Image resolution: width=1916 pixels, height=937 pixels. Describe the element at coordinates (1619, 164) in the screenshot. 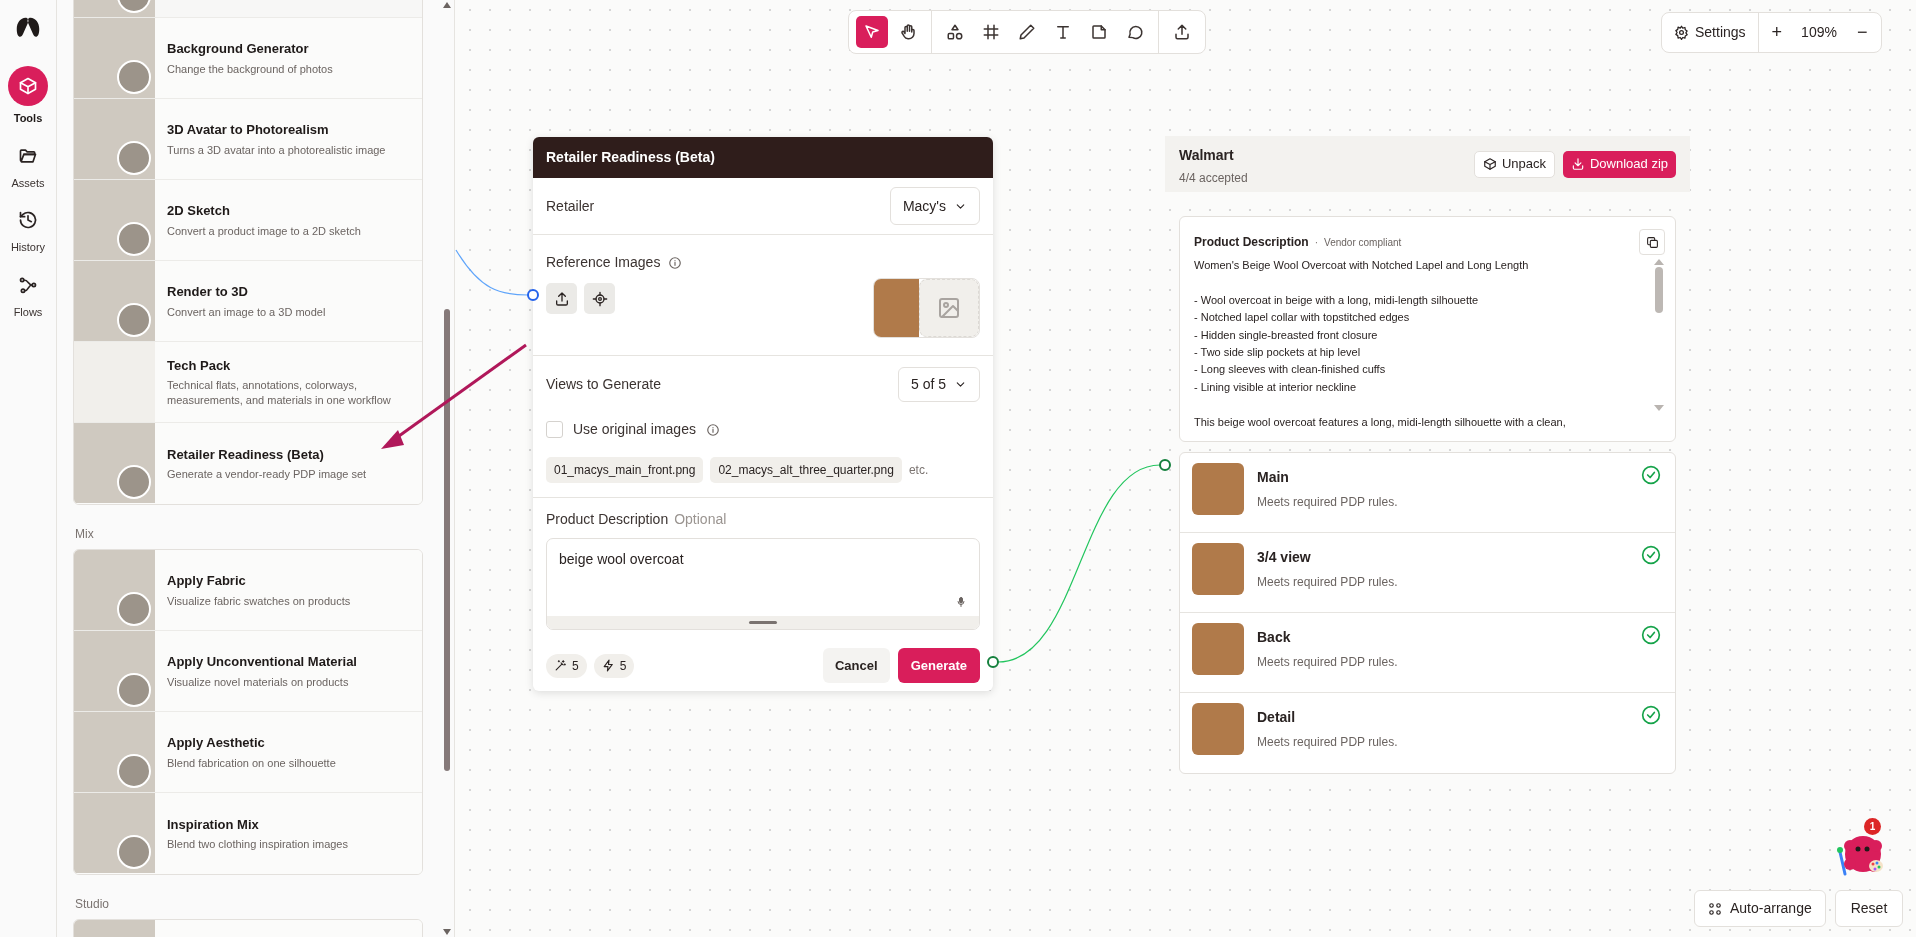

I see `download-button: Download zip` at that location.